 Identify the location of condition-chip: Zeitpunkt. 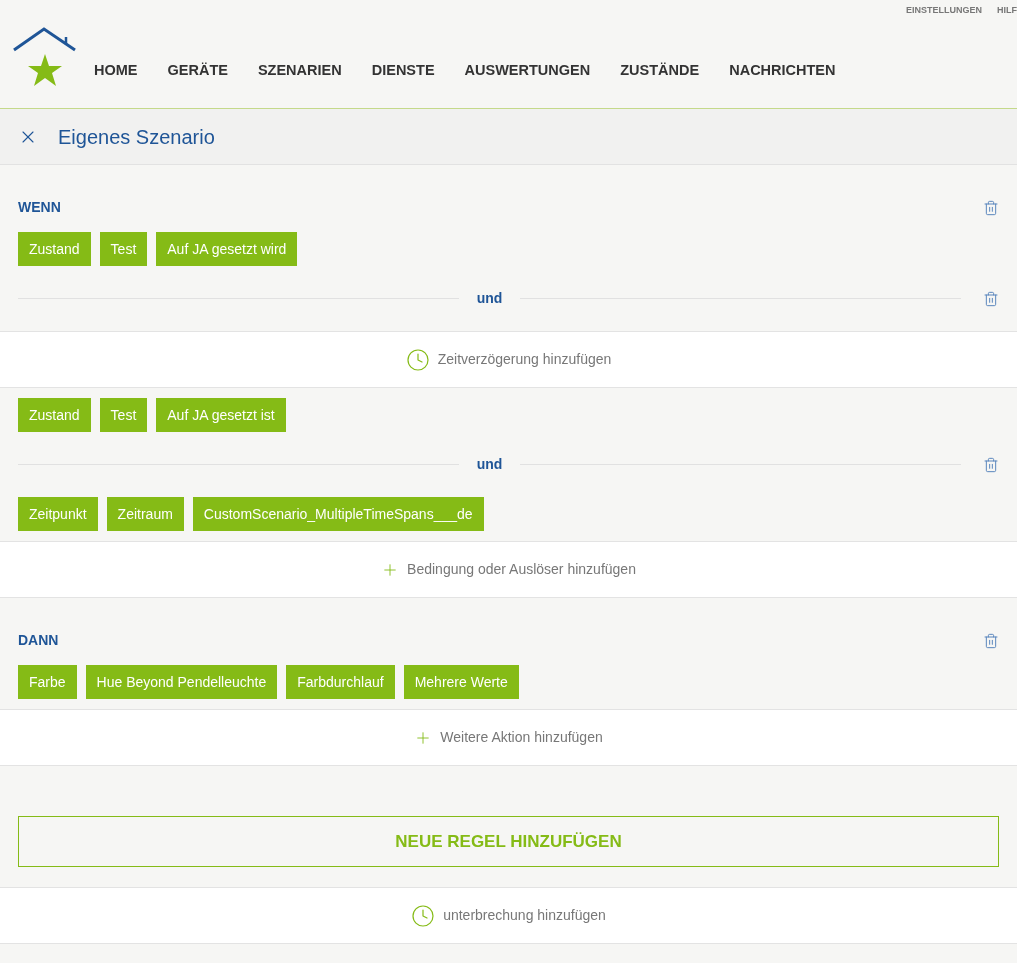
(58, 514).